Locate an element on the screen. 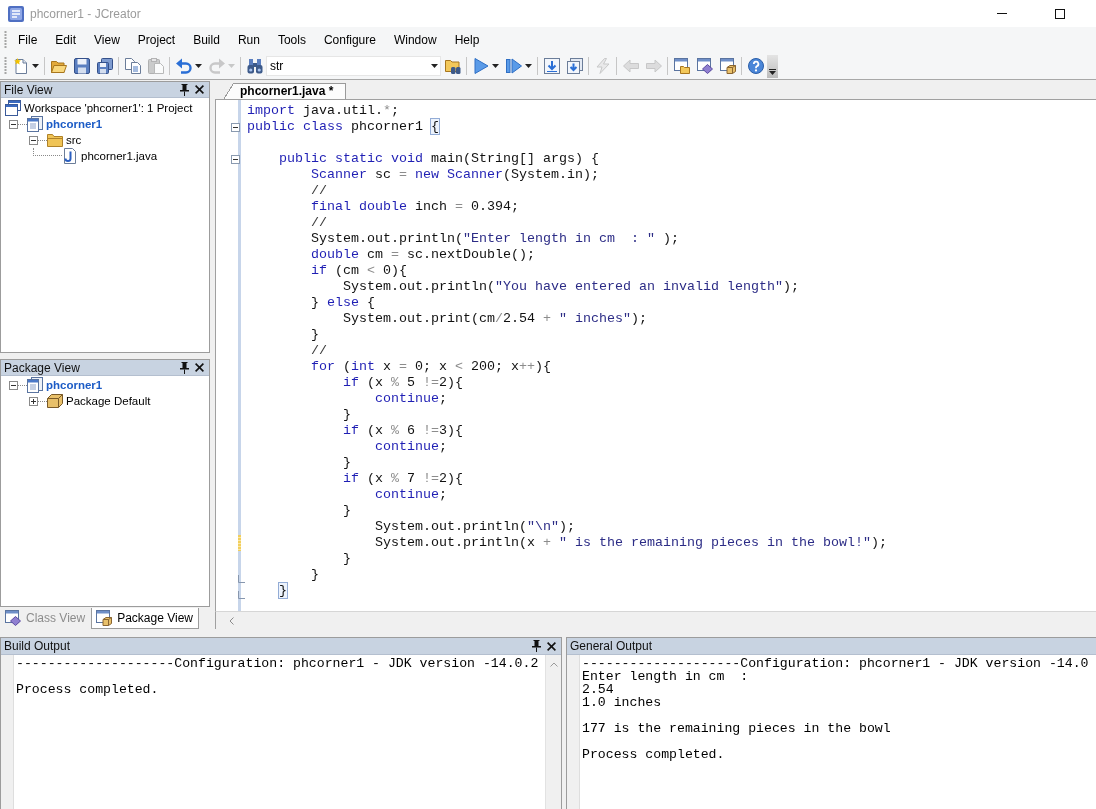  menu-item: Tools is located at coordinates (291, 40).